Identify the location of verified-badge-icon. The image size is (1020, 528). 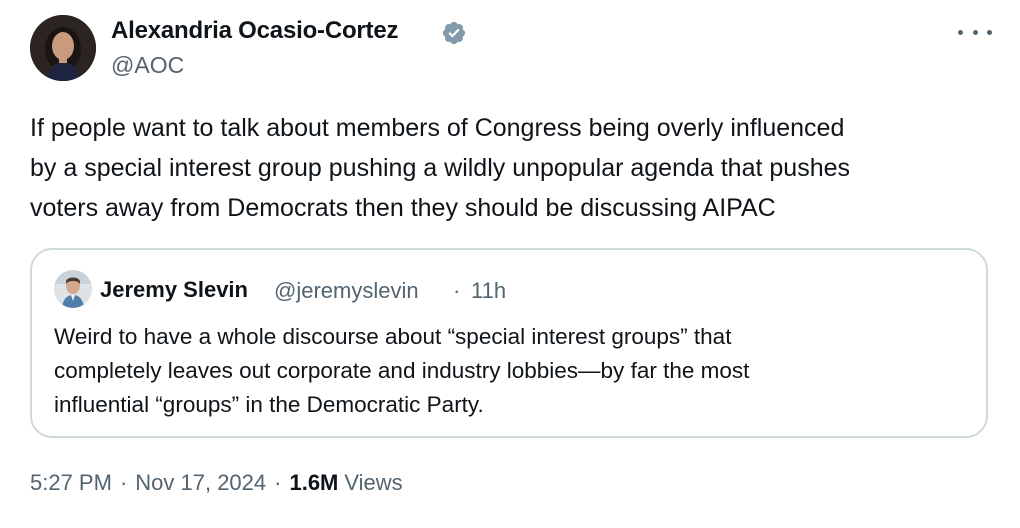
(454, 33).